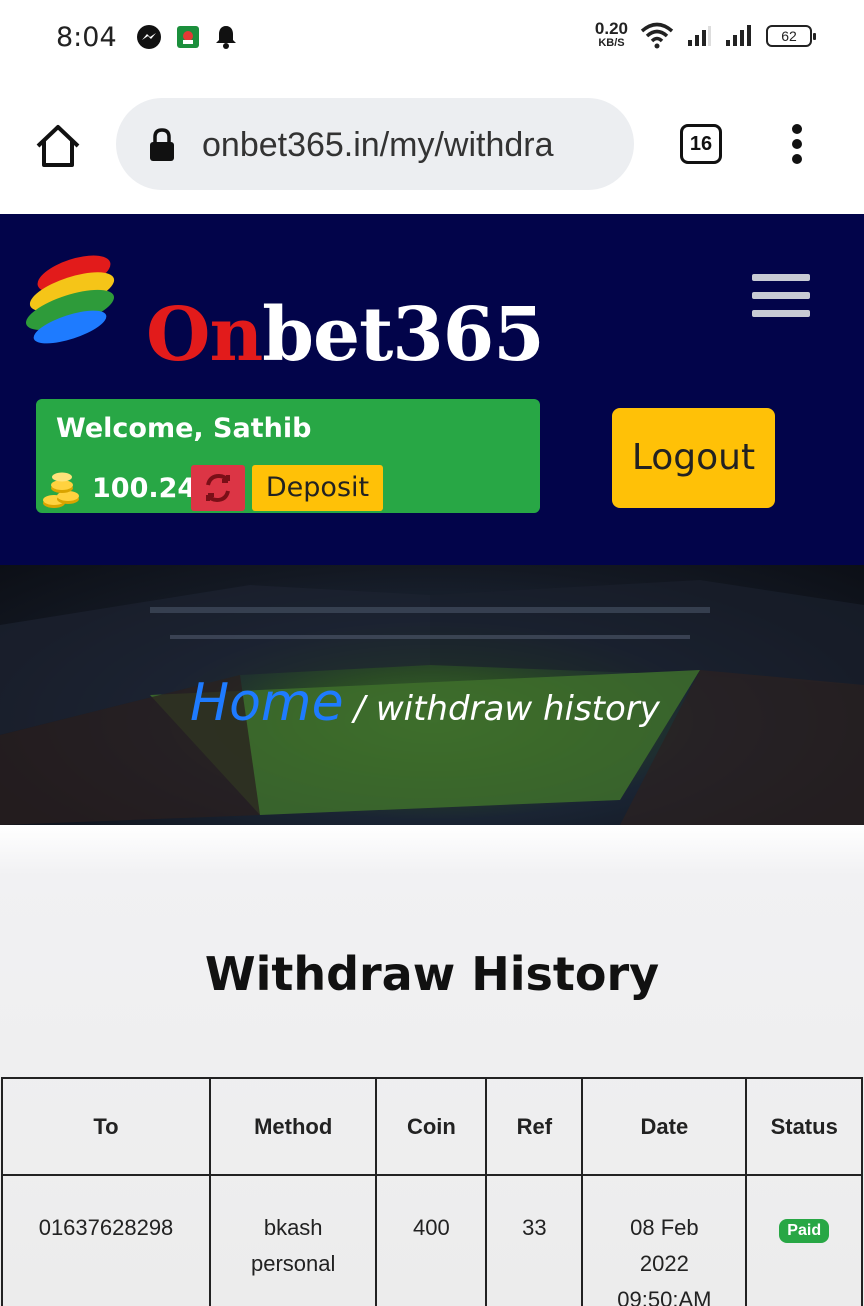  I want to click on tab-switcher-button: 16, so click(701, 144).